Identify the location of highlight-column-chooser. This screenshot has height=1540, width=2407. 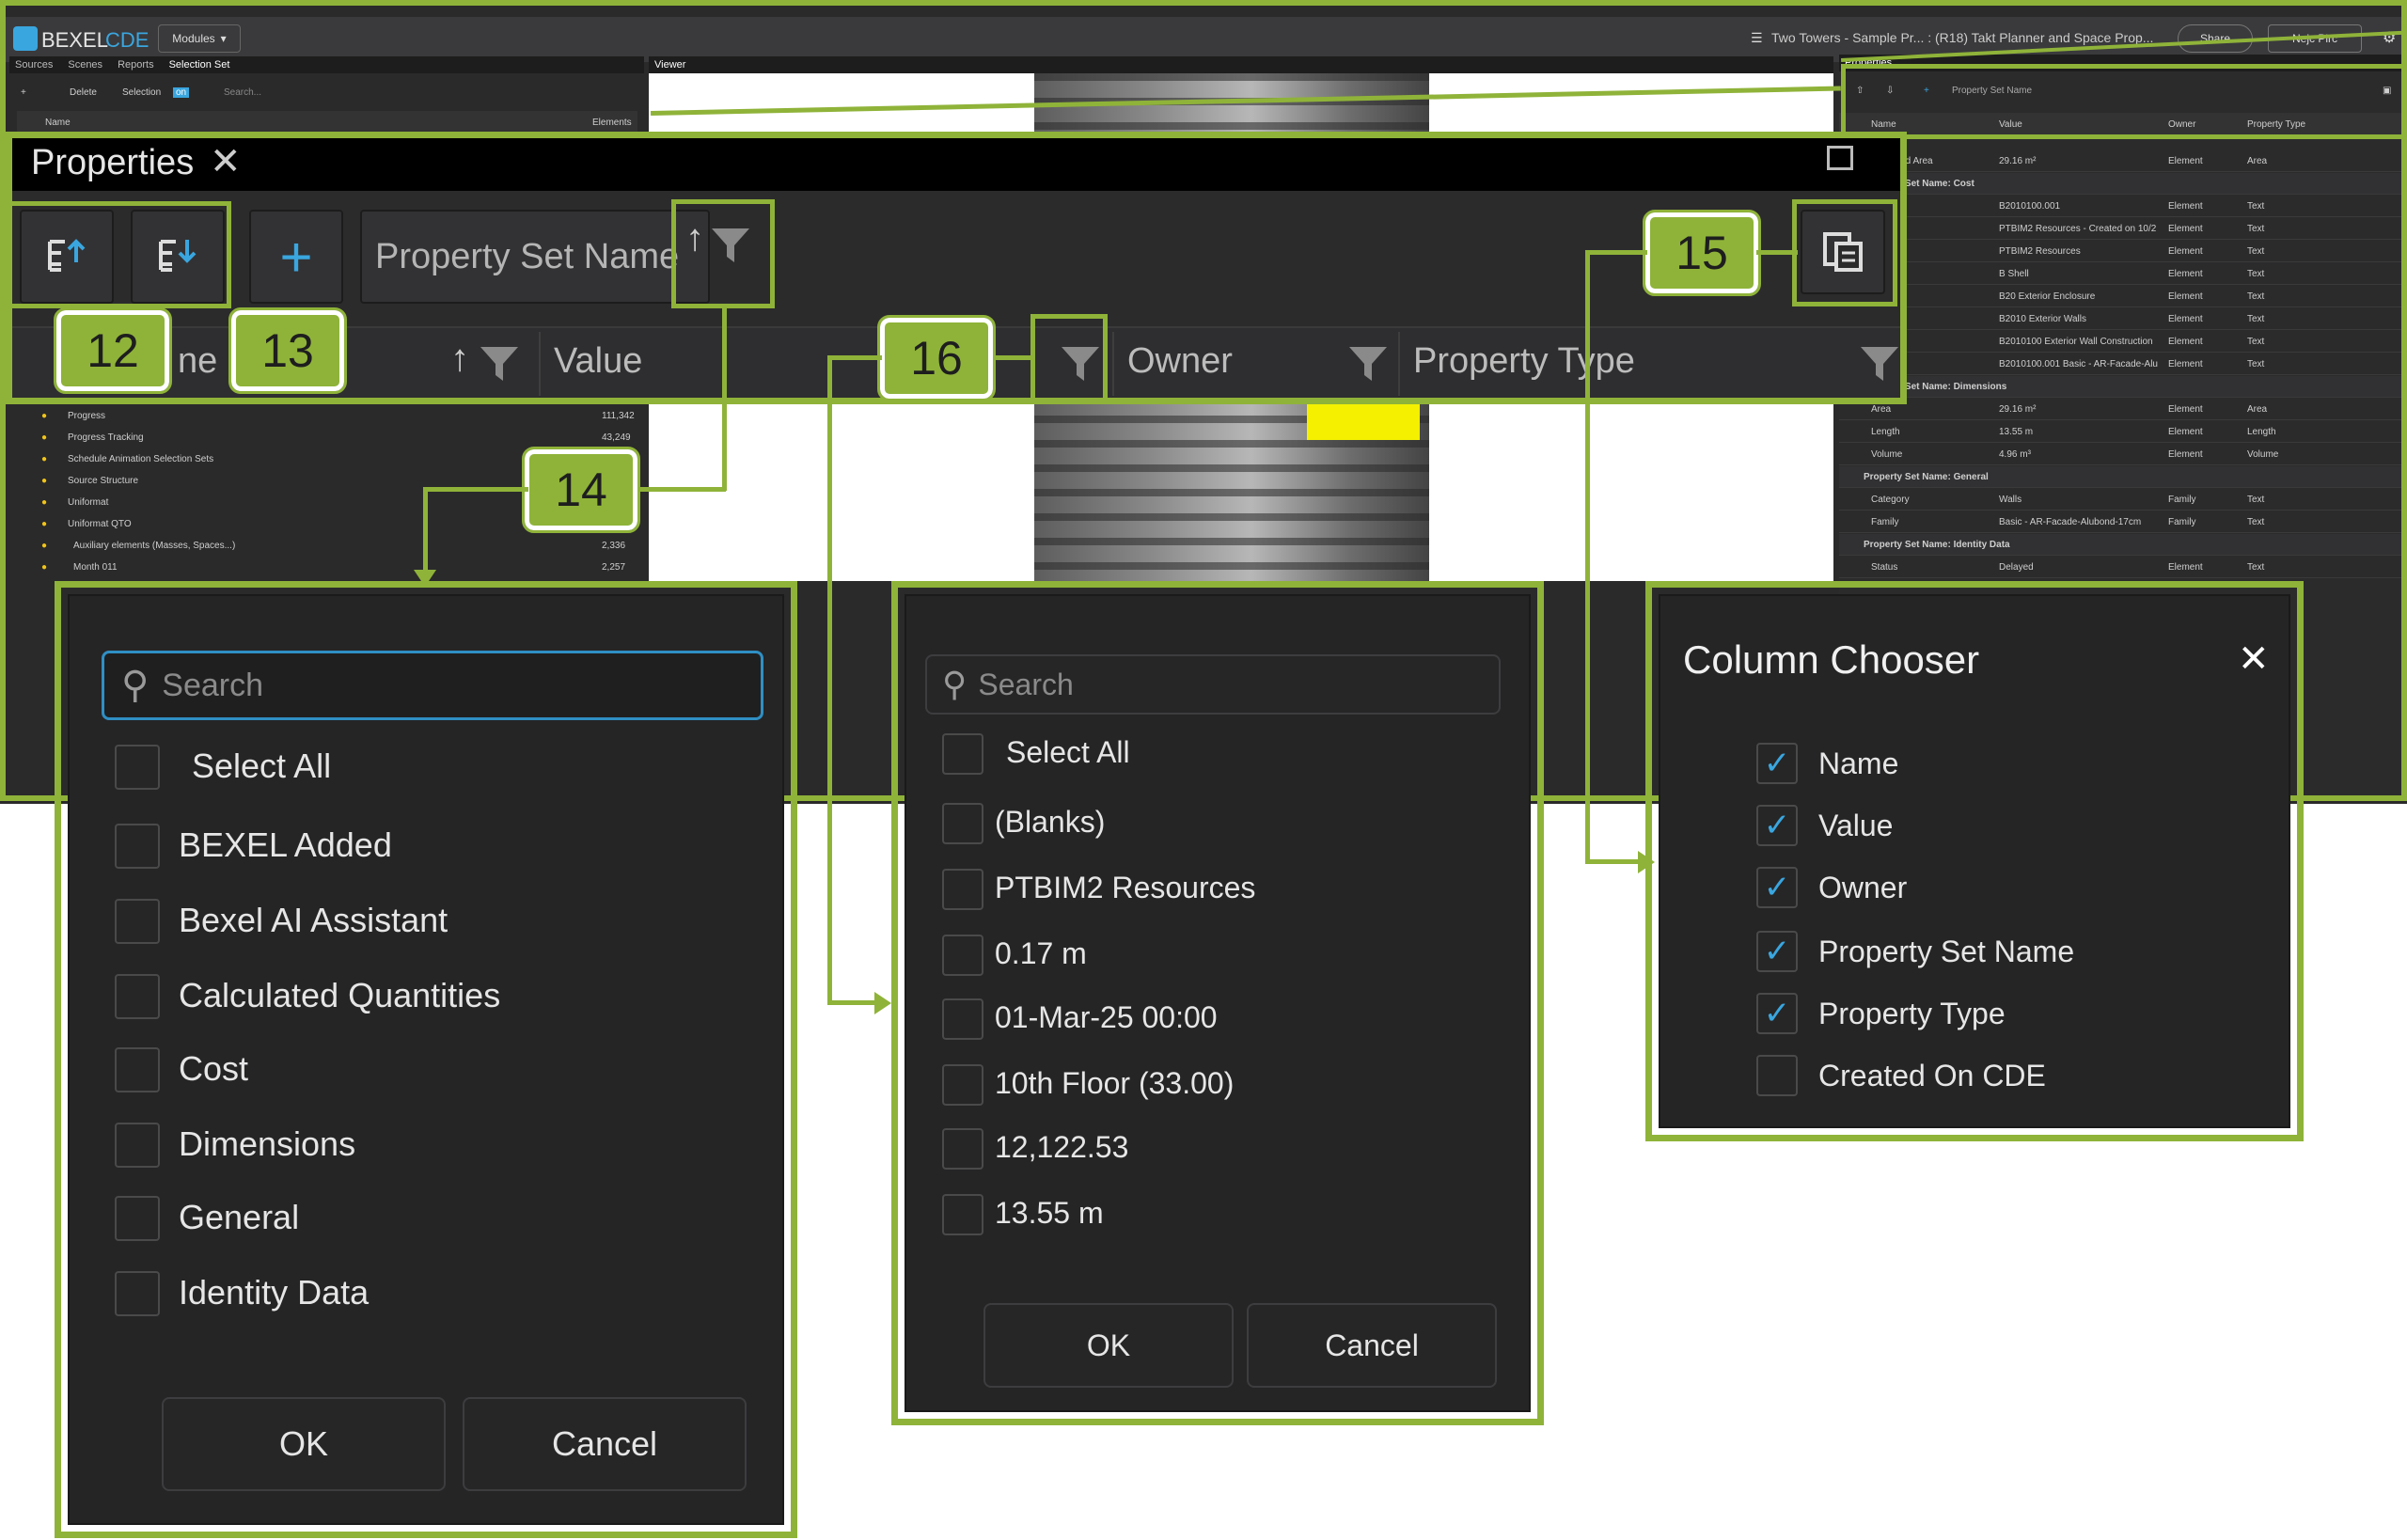
(1844, 252).